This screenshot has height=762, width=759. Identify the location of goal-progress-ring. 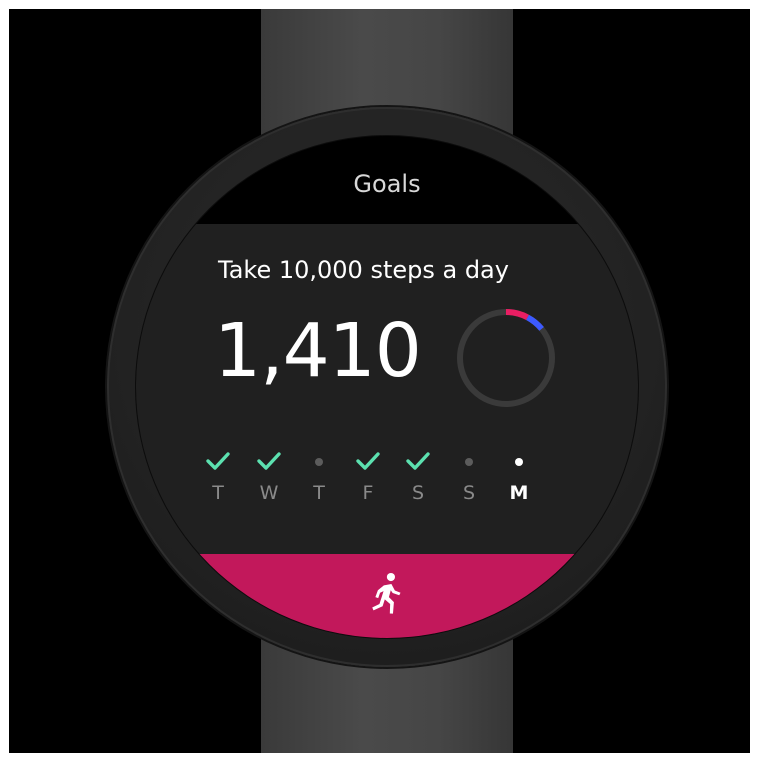
(506, 358).